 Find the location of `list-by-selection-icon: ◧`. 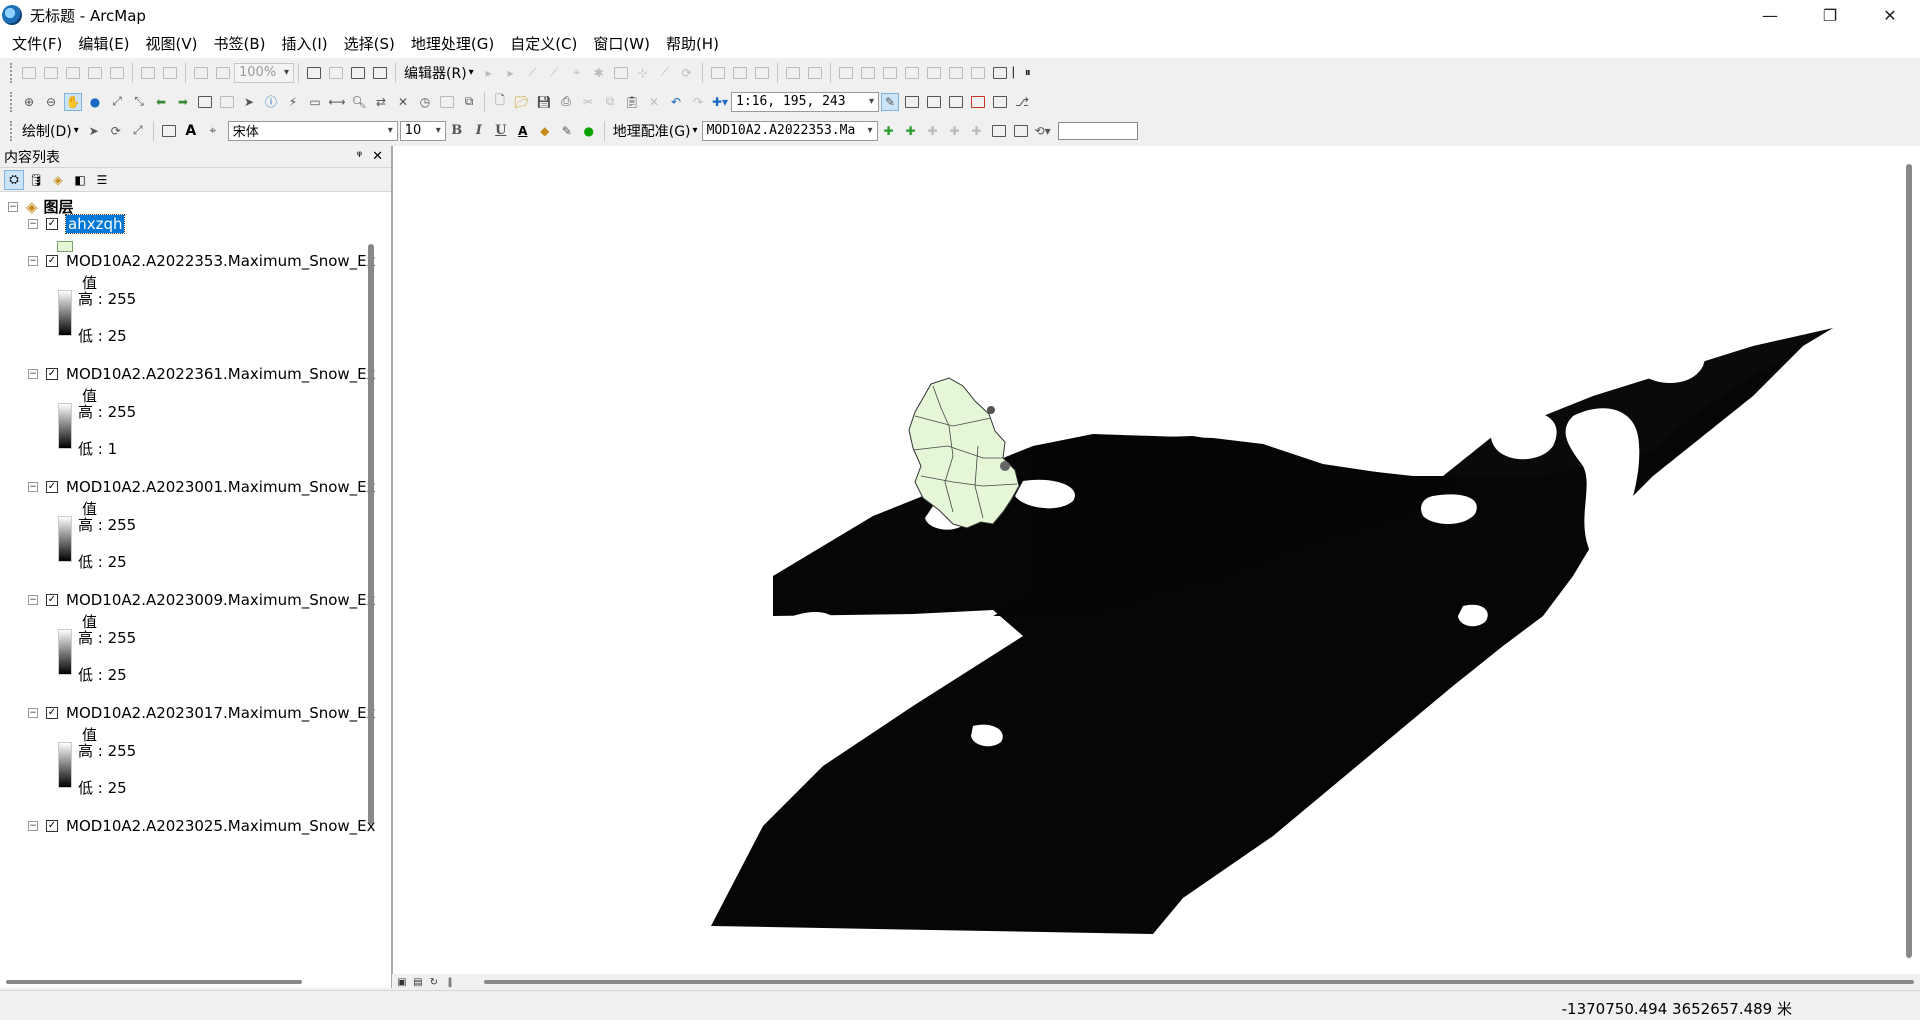

list-by-selection-icon: ◧ is located at coordinates (80, 180).